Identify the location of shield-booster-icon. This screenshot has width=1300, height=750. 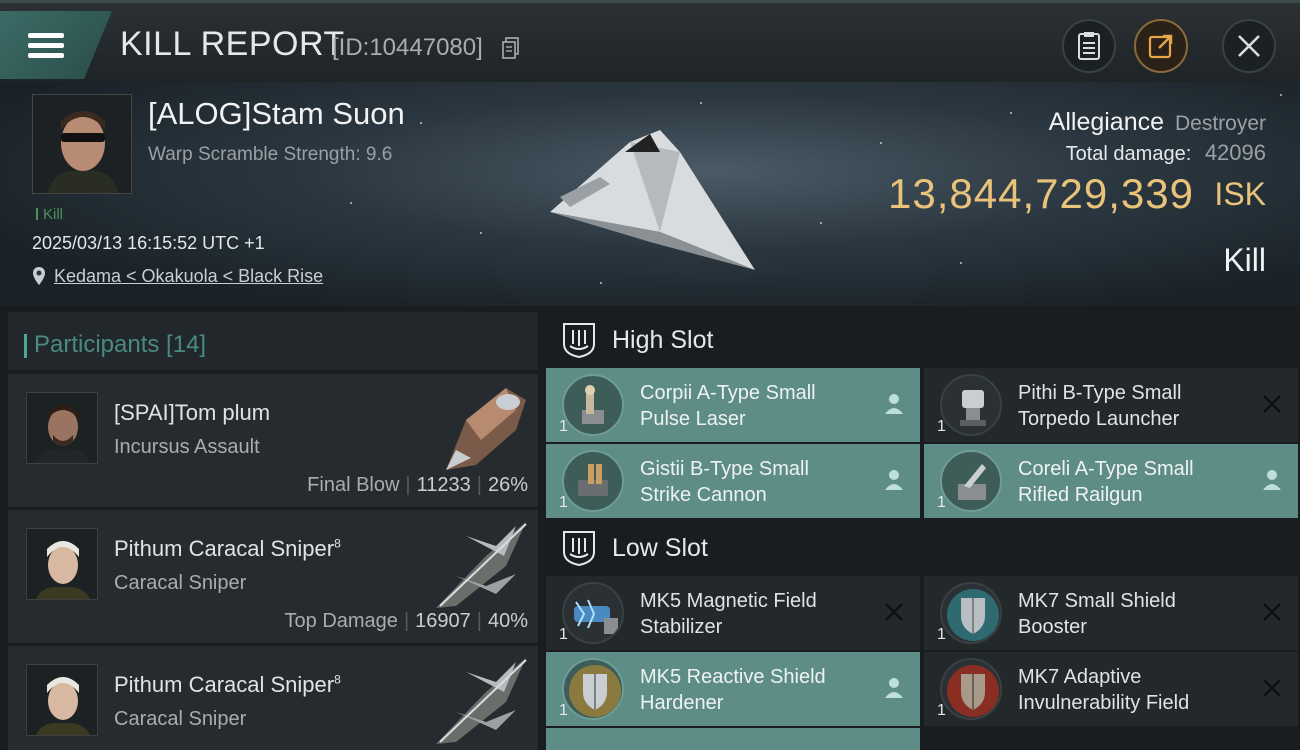
(971, 613).